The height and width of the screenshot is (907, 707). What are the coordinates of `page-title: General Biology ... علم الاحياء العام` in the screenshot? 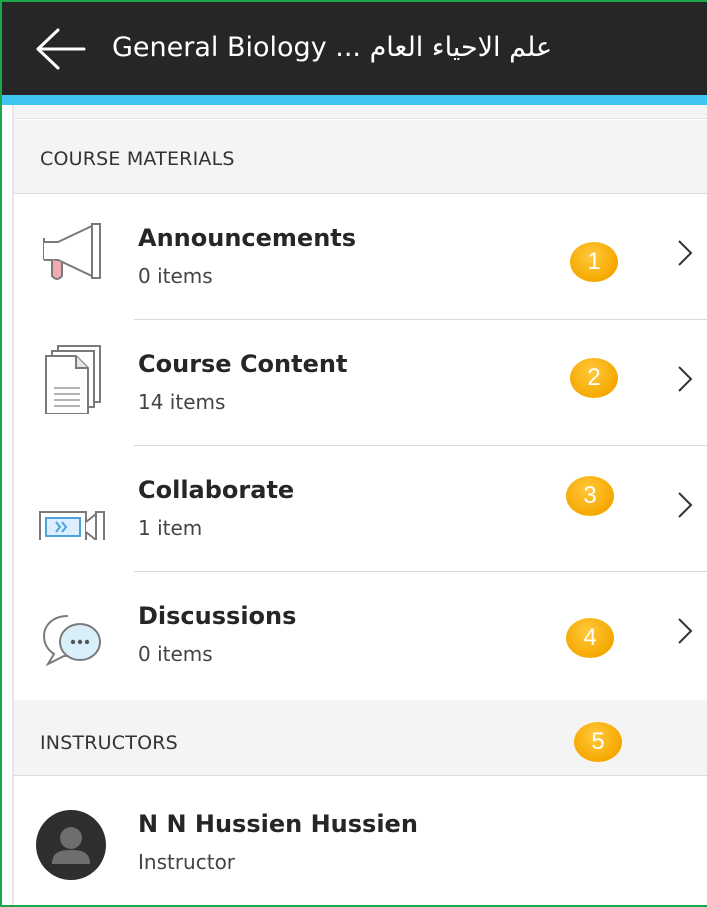 It's located at (332, 47).